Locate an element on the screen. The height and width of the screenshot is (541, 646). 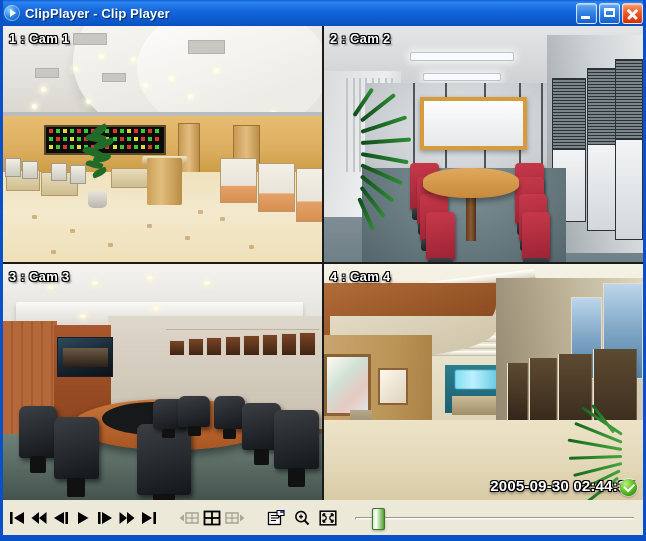
properties-button is located at coordinates (276, 518).